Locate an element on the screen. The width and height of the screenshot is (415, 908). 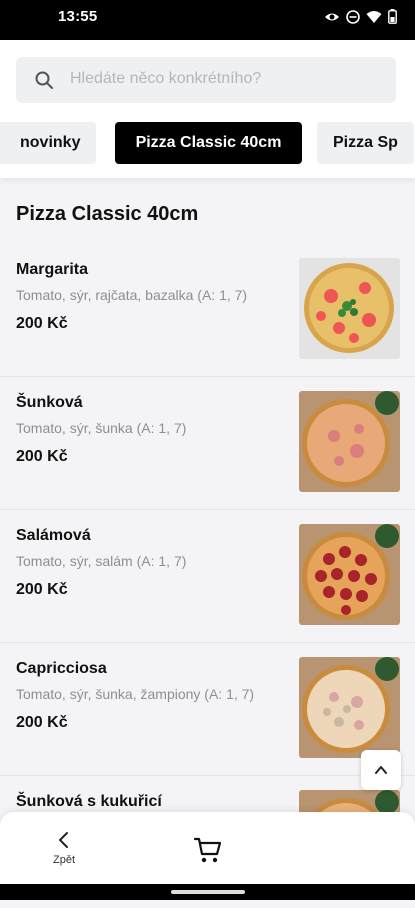
tab-novinky: novinky is located at coordinates (48, 143).